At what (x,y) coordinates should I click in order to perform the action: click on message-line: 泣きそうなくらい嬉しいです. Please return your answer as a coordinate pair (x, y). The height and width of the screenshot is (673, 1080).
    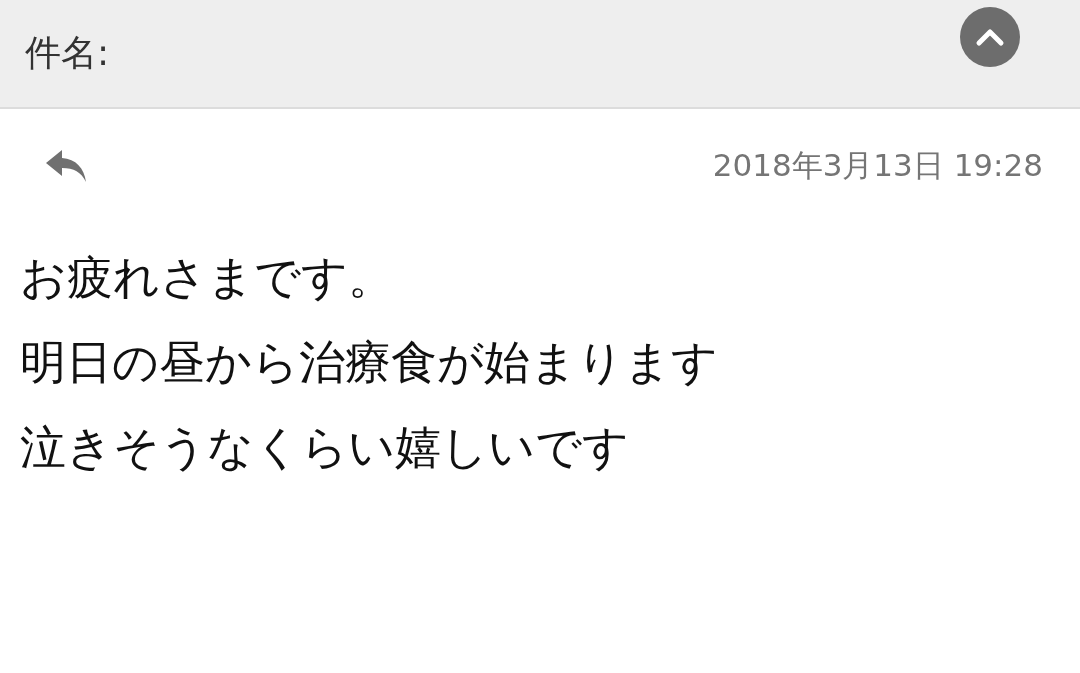
    Looking at the image, I should click on (325, 447).